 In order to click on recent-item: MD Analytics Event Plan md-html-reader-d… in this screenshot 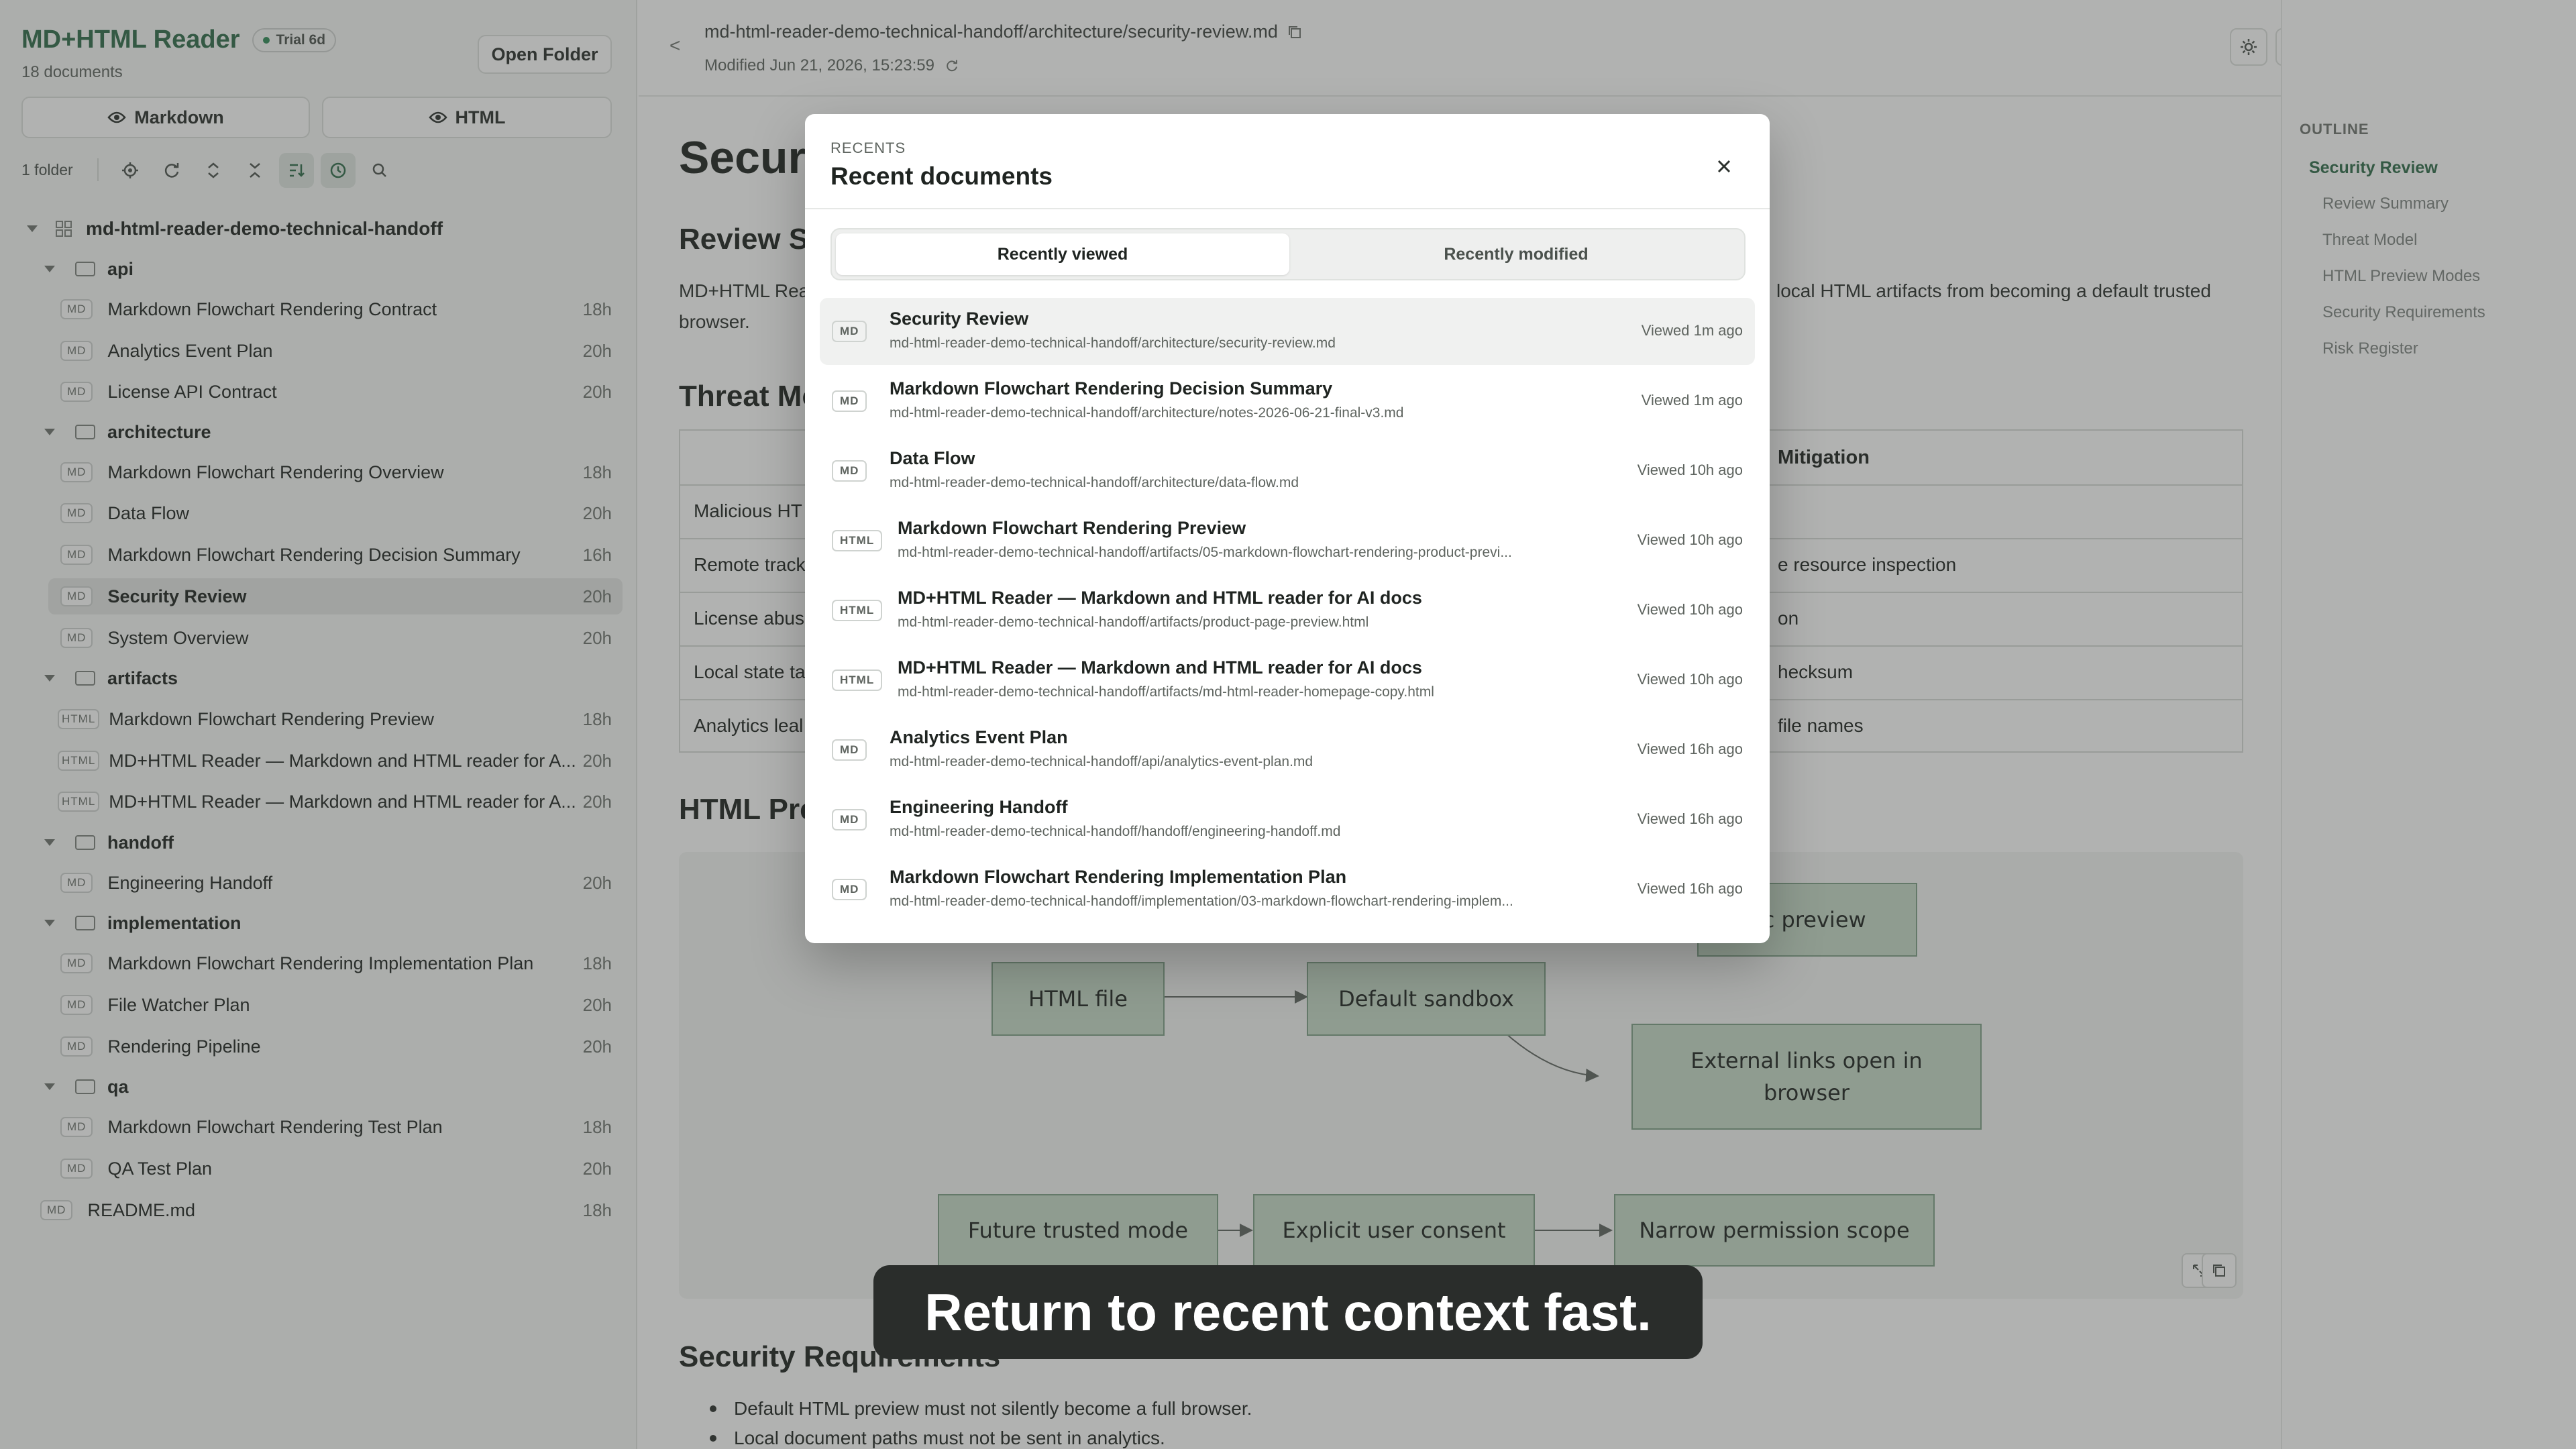, I will do `click(1287, 750)`.